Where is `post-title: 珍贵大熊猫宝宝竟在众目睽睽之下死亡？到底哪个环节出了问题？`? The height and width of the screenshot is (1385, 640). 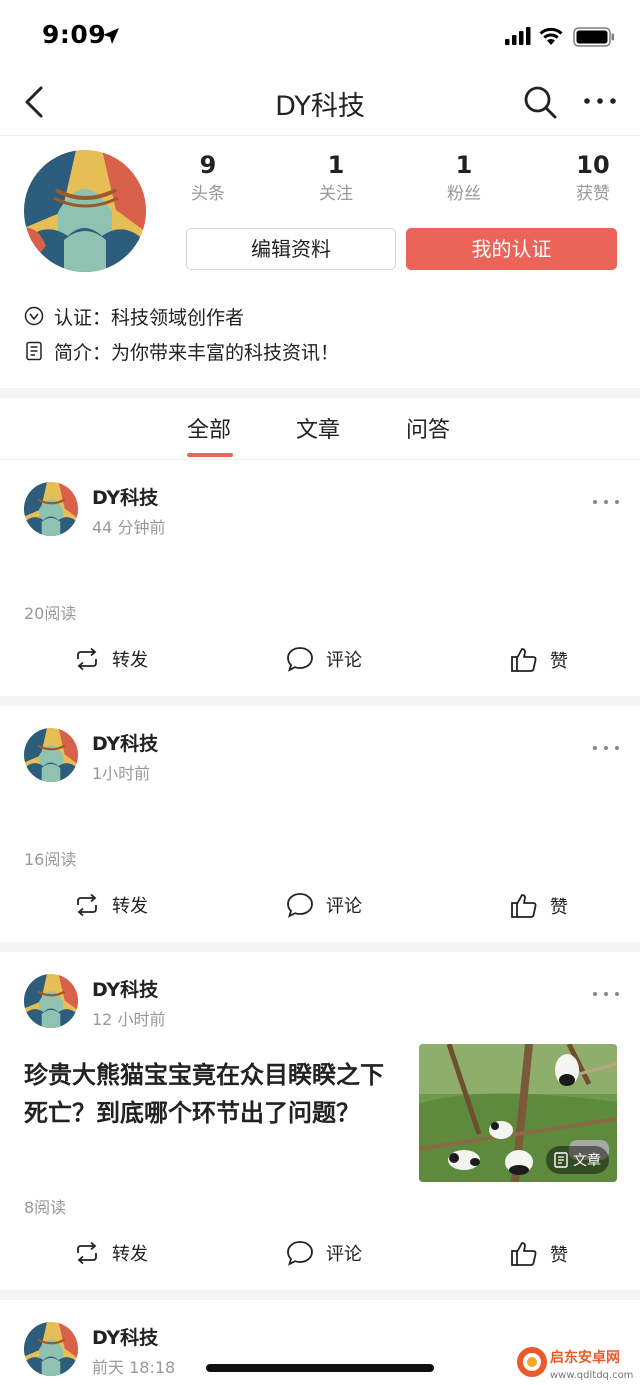
post-title: 珍贵大熊猫宝宝竟在众目睽睽之下死亡？到底哪个环节出了问题？ is located at coordinates (214, 1094).